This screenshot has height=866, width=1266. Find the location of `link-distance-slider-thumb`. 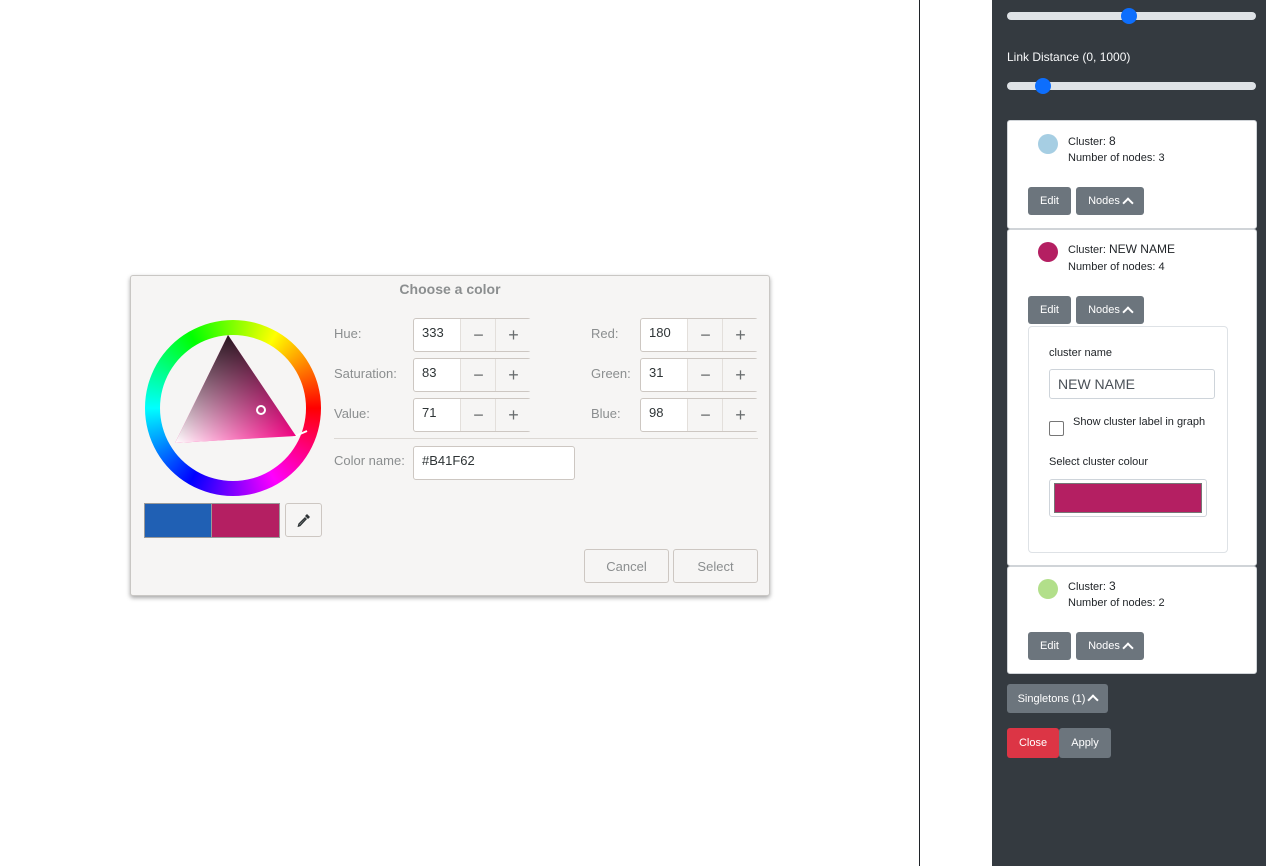

link-distance-slider-thumb is located at coordinates (1042, 86).